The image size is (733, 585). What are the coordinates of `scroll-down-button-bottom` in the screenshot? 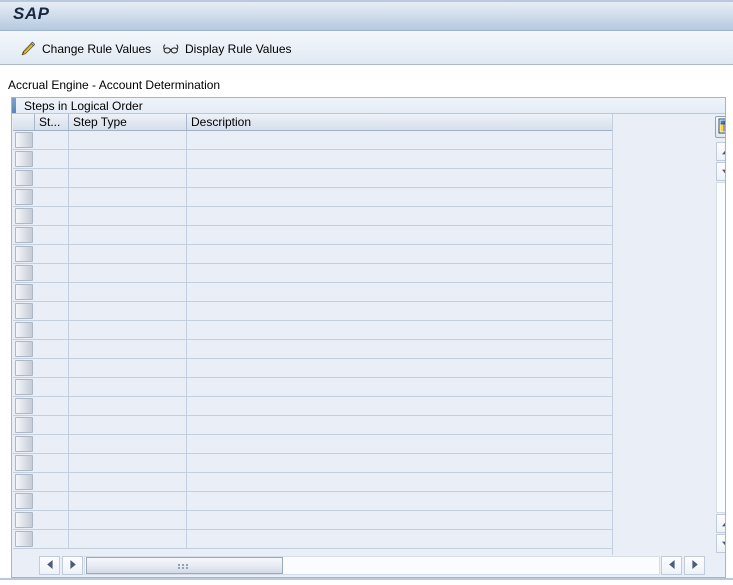 It's located at (720, 543).